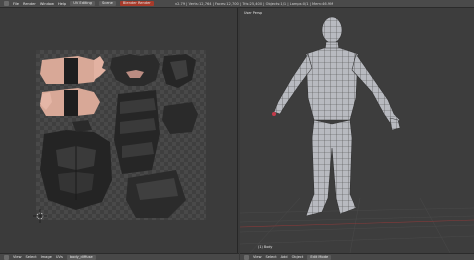  I want to click on active-object-label: (1) Body, so click(265, 247).